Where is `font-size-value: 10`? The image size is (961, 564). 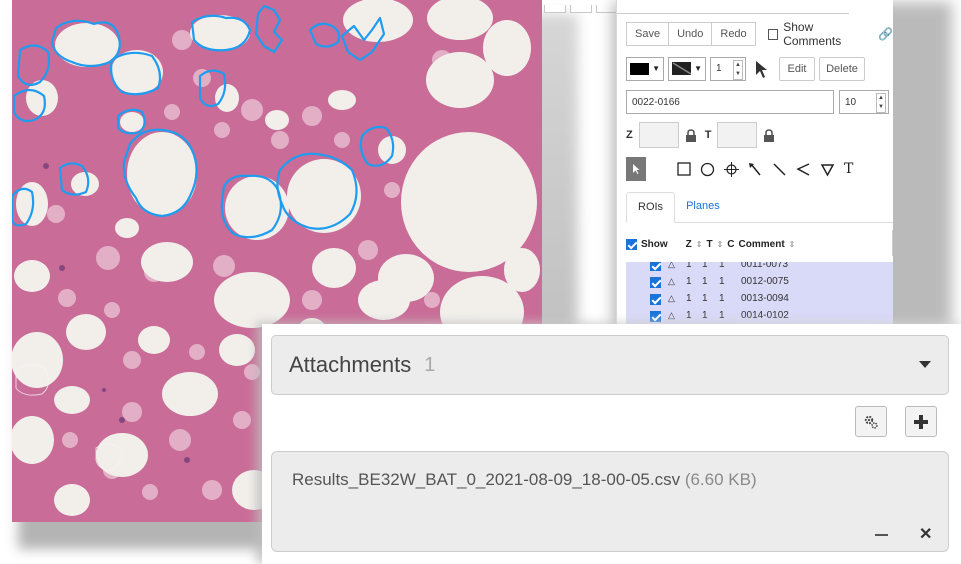
font-size-value: 10 is located at coordinates (851, 102).